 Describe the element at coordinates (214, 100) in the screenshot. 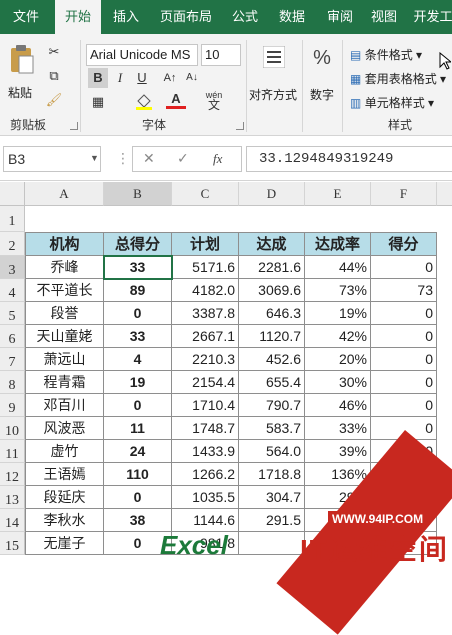

I see `phonetic-button: wén 文` at that location.